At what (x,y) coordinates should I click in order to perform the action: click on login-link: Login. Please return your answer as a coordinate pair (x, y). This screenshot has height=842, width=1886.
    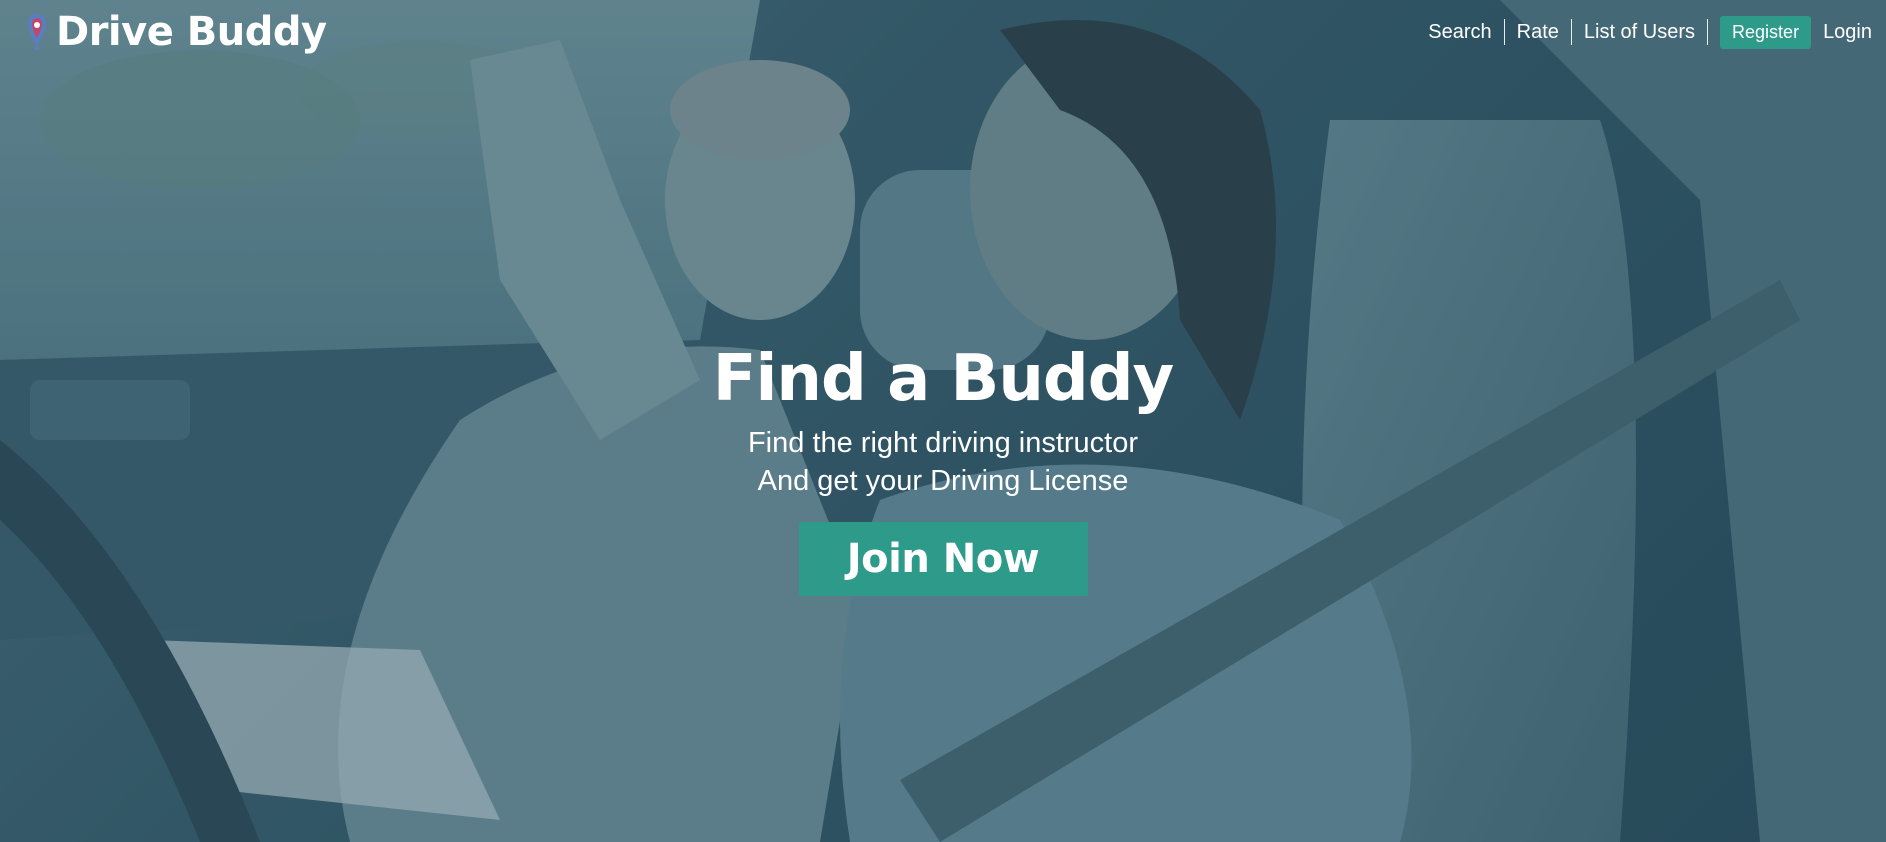
    Looking at the image, I should click on (1841, 32).